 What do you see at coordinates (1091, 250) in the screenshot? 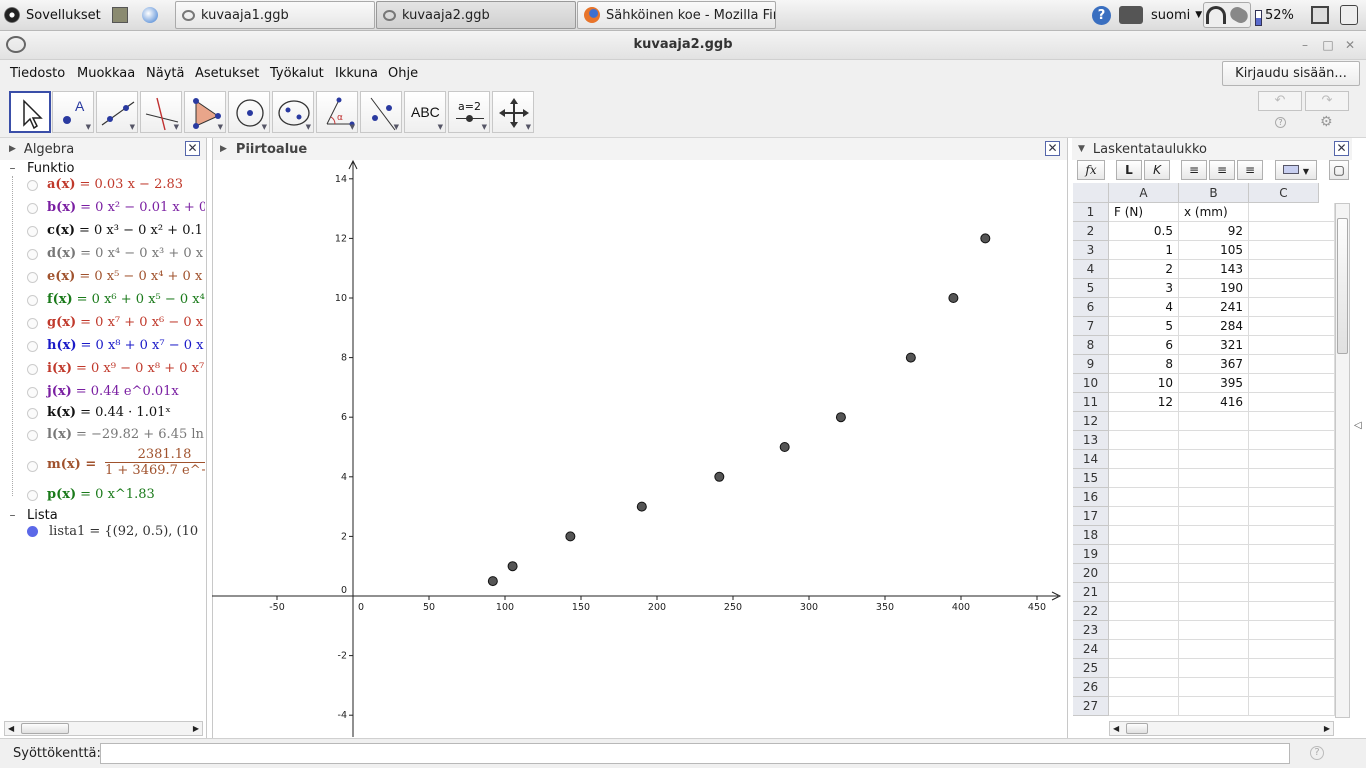
I see `row-header: 3` at bounding box center [1091, 250].